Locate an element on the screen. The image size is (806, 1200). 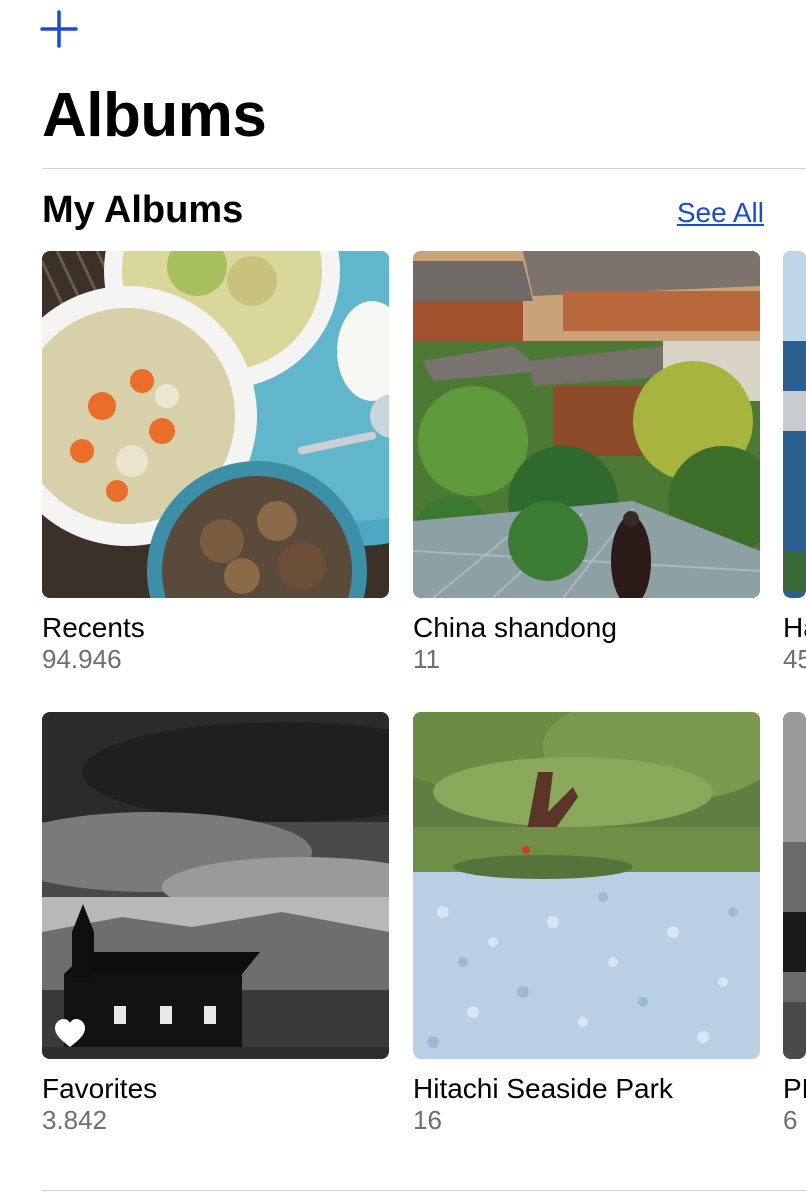
plus-icon is located at coordinates (59, 29).